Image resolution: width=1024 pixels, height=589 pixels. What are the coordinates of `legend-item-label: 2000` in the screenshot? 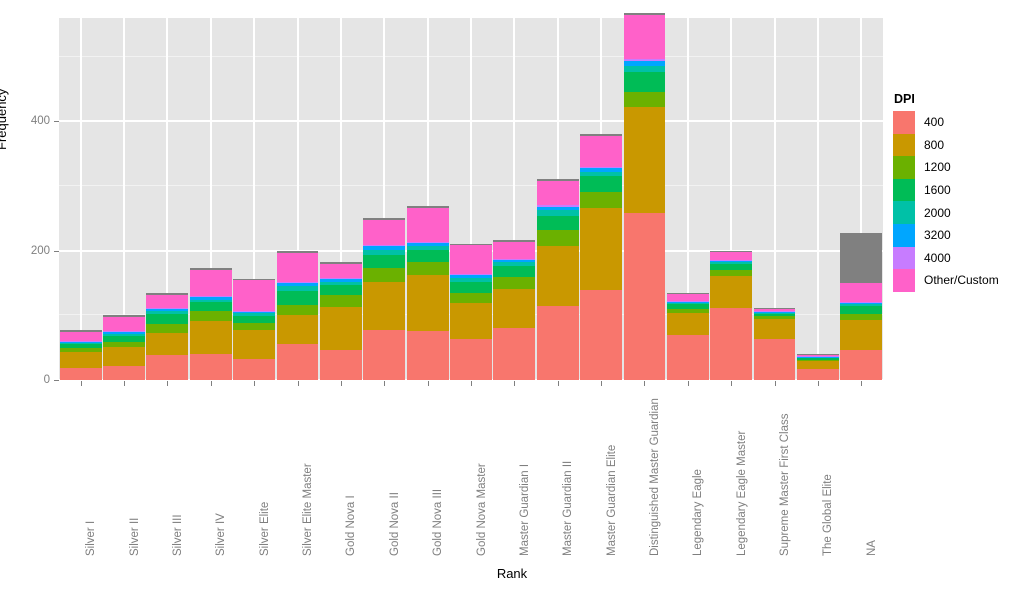 It's located at (937, 212).